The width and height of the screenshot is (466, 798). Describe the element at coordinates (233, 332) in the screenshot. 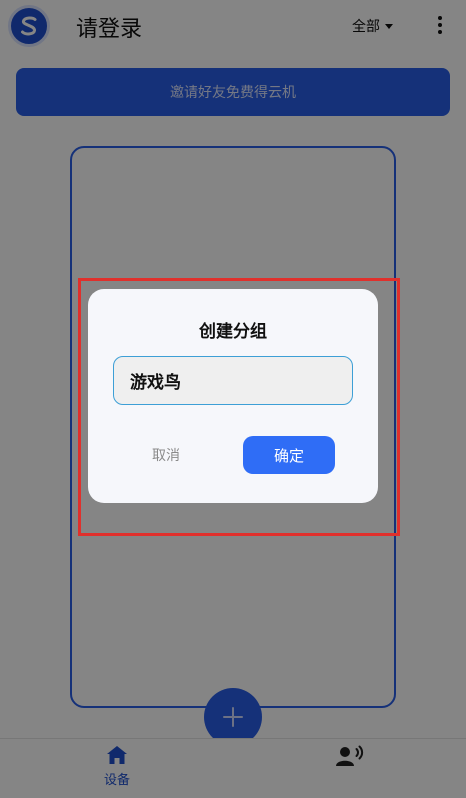

I see `dialog-title: 创建分组` at that location.